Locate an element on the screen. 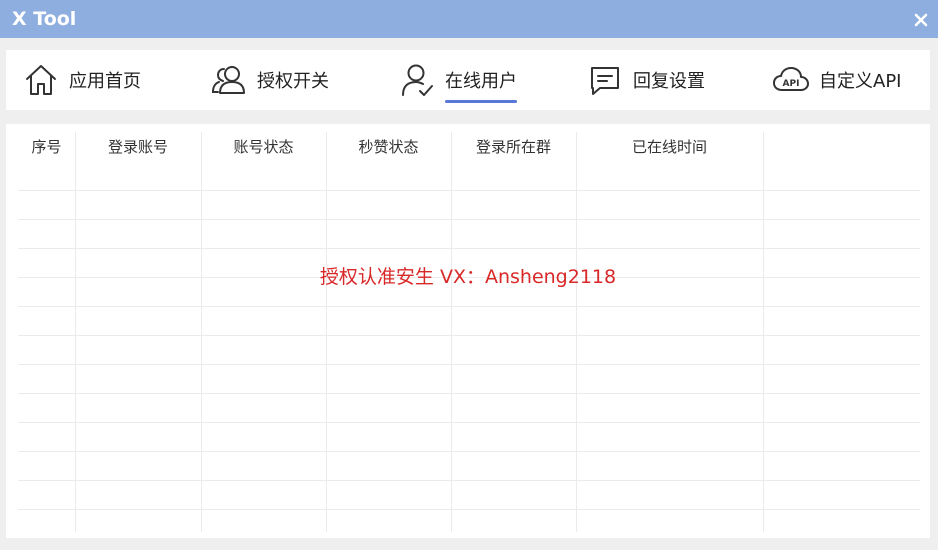 Image resolution: width=938 pixels, height=550 pixels. tab-reply-settings: 回复设置 is located at coordinates (645, 80).